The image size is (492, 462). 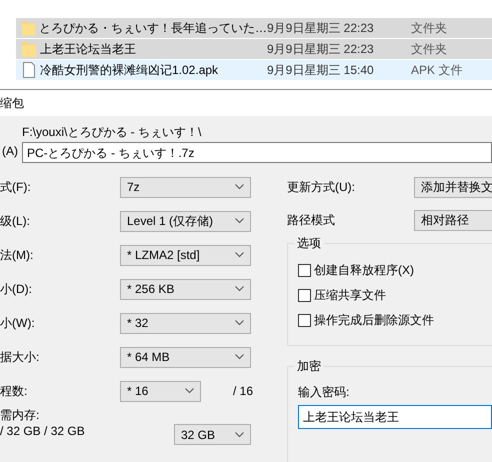 What do you see at coordinates (254, 70) in the screenshot?
I see `file-row: 冷酷女刑警的裸滩缉凶记1.02.apk 9月9日星期三 15:40 APK 文件` at bounding box center [254, 70].